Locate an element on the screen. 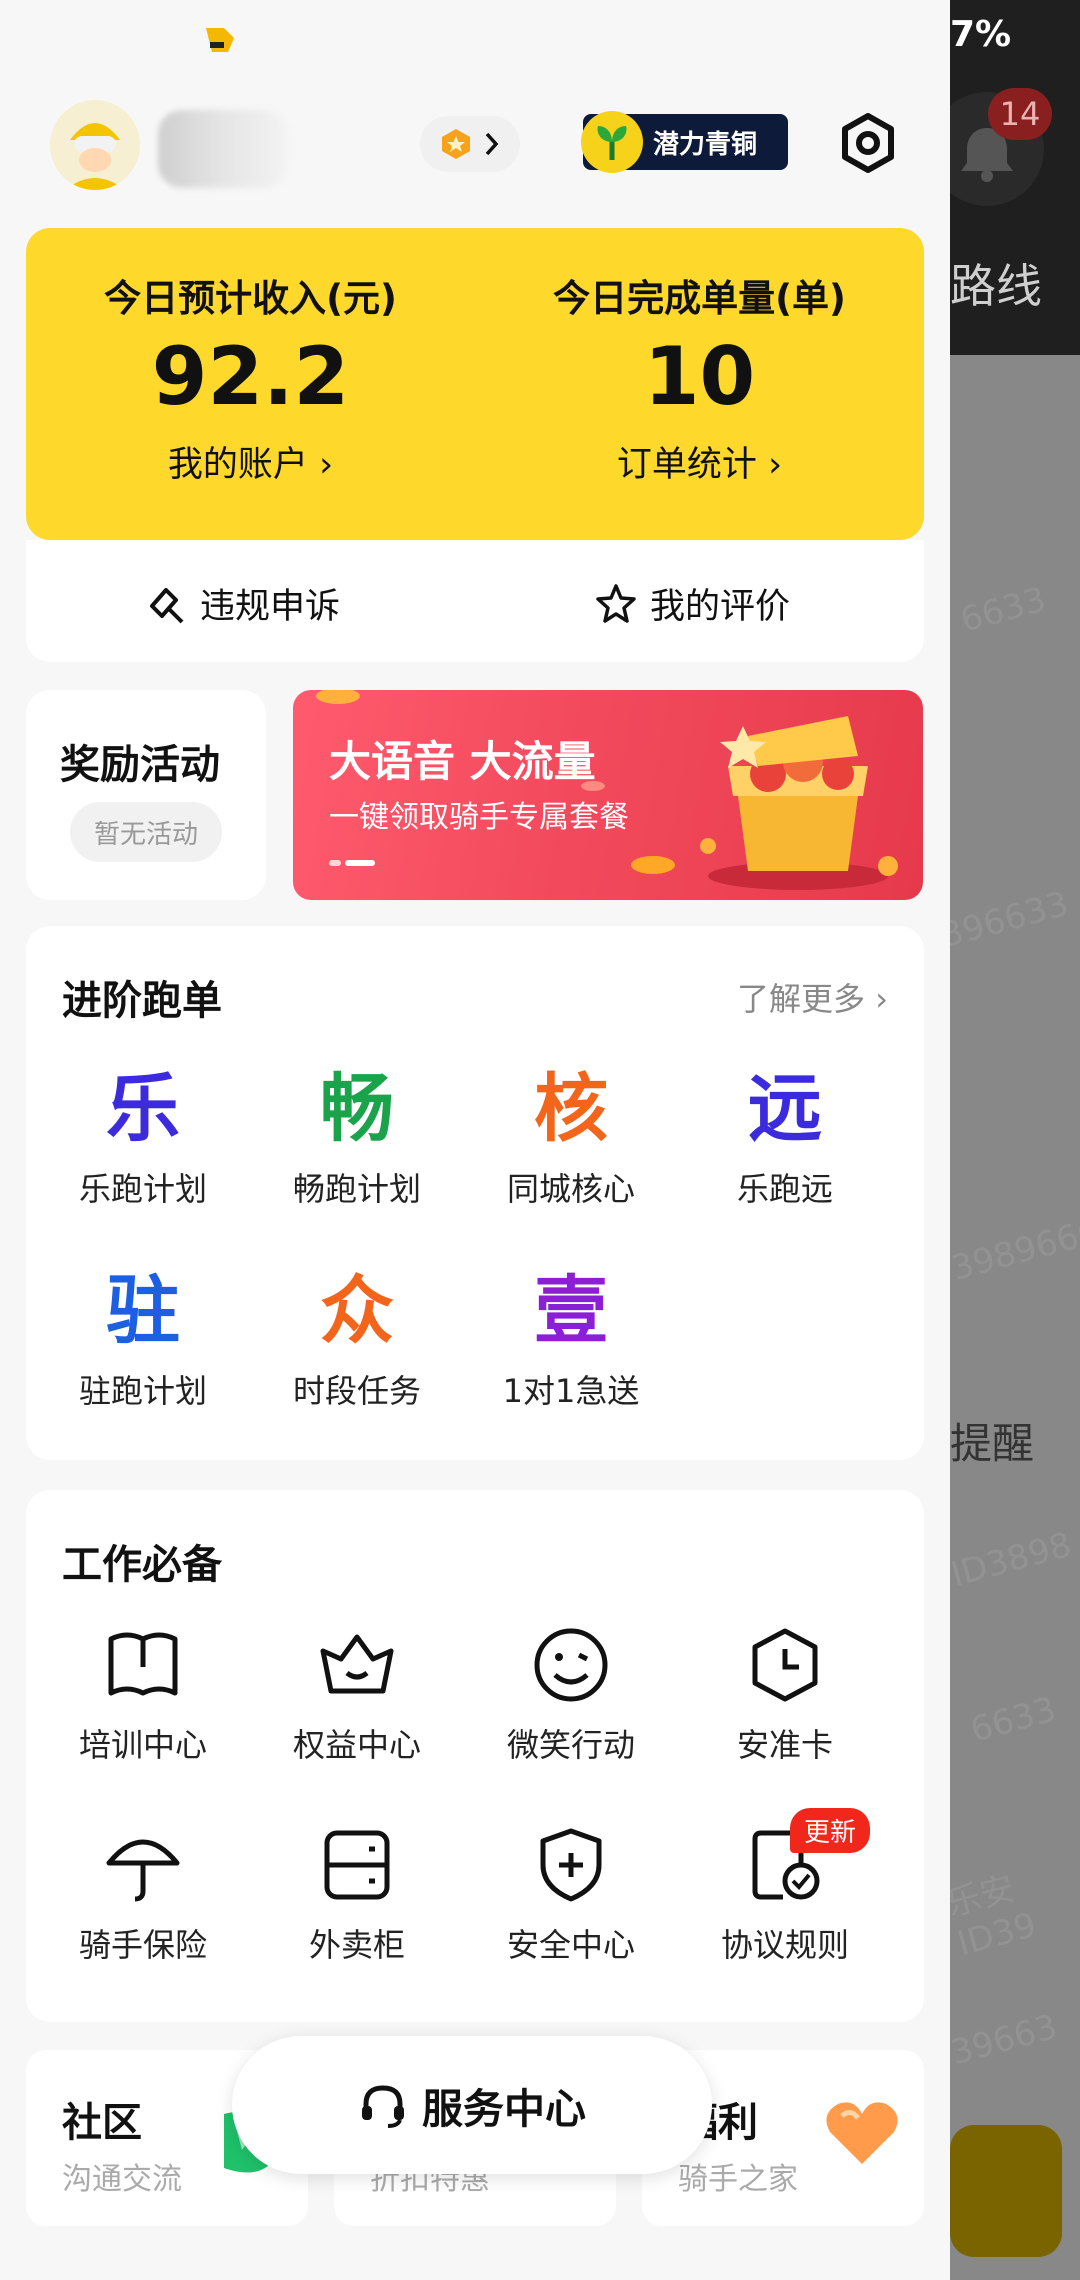 This screenshot has width=1080, height=2280. item-label: 同城核心 is located at coordinates (570, 1189).